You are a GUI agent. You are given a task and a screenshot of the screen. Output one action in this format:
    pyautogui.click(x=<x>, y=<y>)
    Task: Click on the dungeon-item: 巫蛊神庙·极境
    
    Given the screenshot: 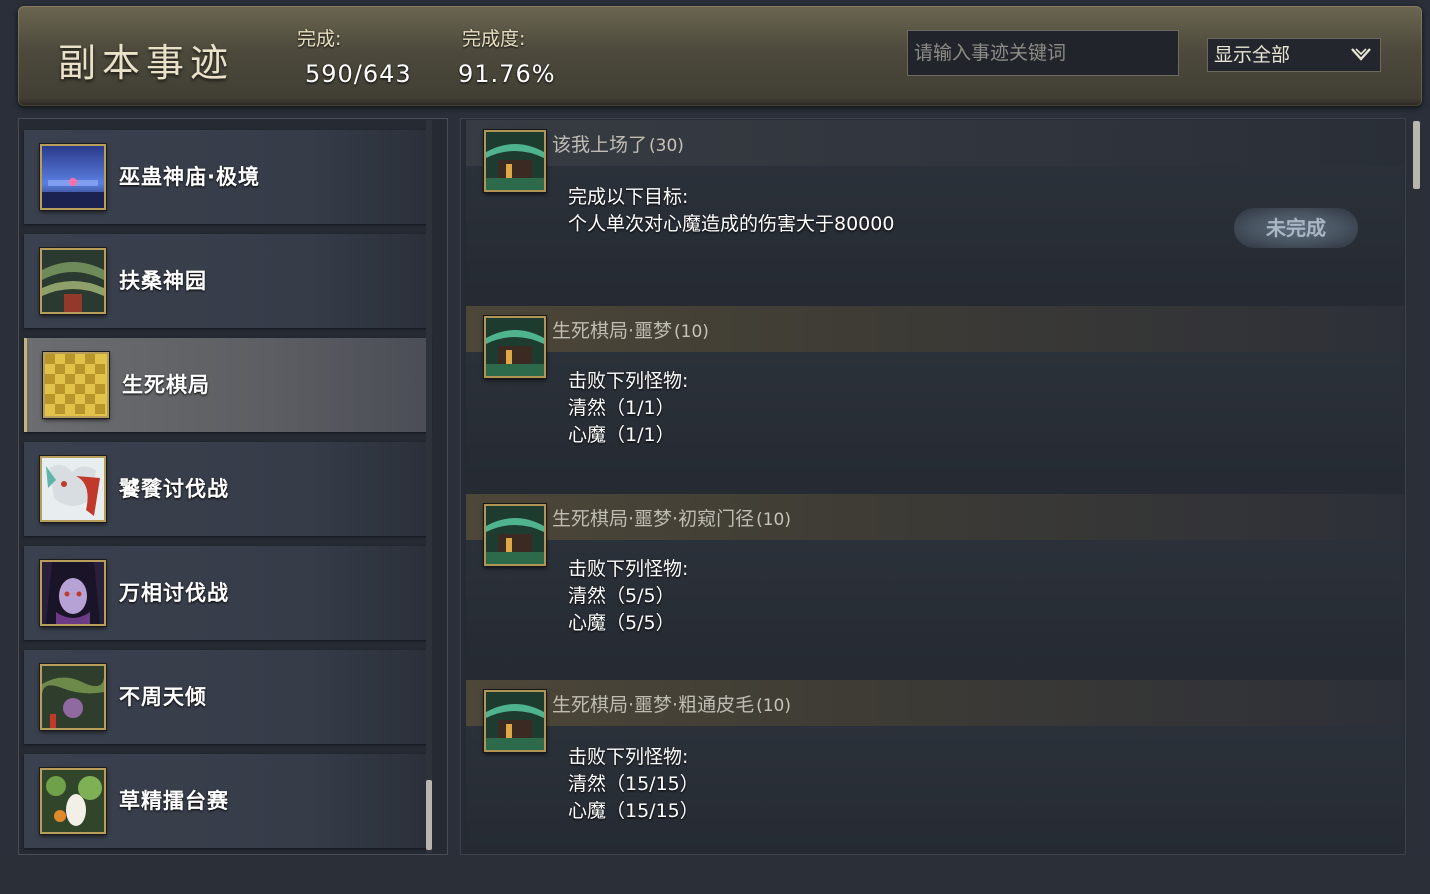 What is the action you would take?
    pyautogui.click(x=226, y=177)
    